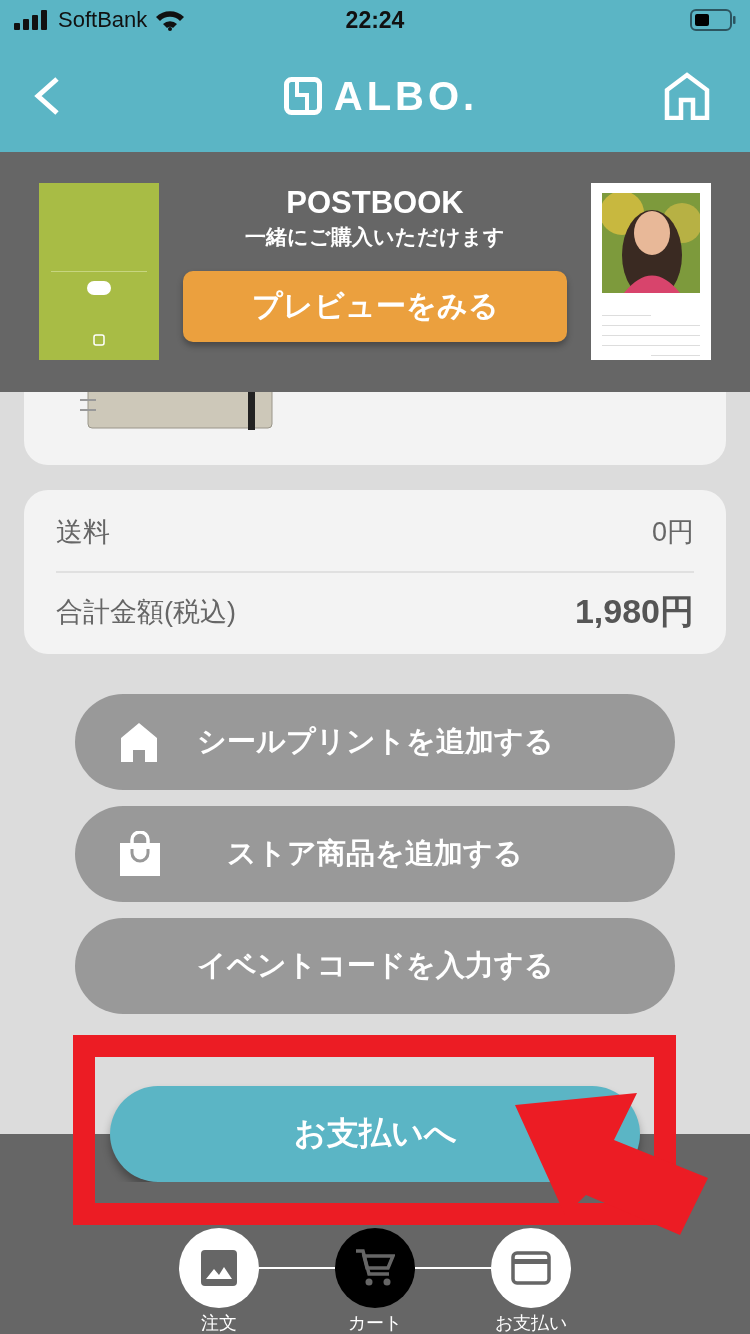 The image size is (750, 1334). Describe the element at coordinates (375, 742) in the screenshot. I see `add-button: シールプリントを追加する` at that location.